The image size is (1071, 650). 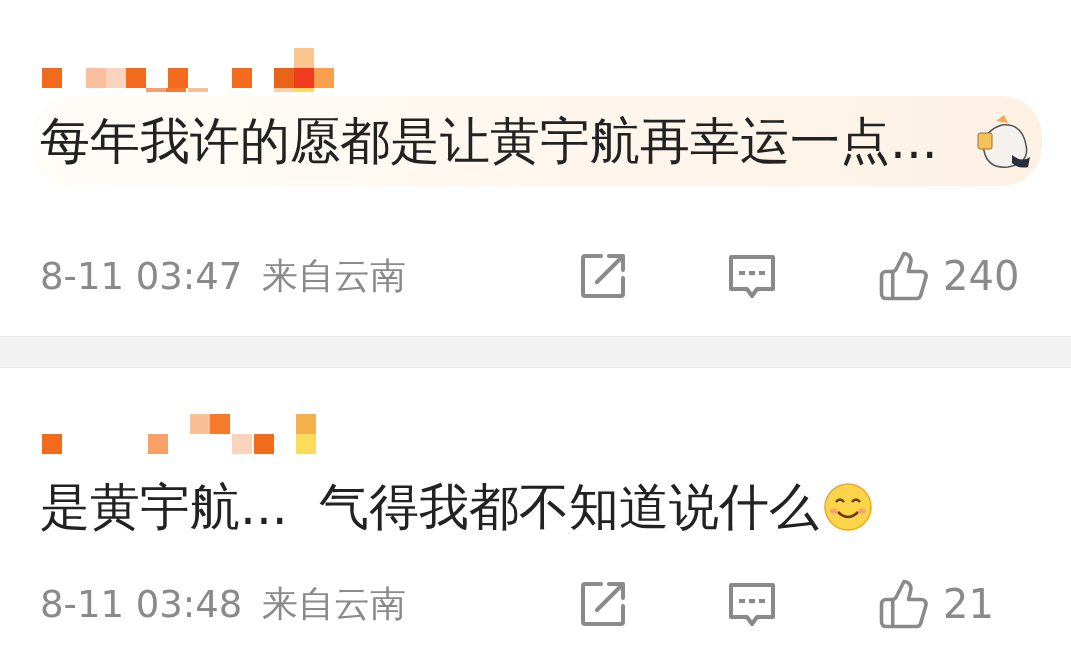 What do you see at coordinates (141, 604) in the screenshot?
I see `comment-time: 8-11 03:48` at bounding box center [141, 604].